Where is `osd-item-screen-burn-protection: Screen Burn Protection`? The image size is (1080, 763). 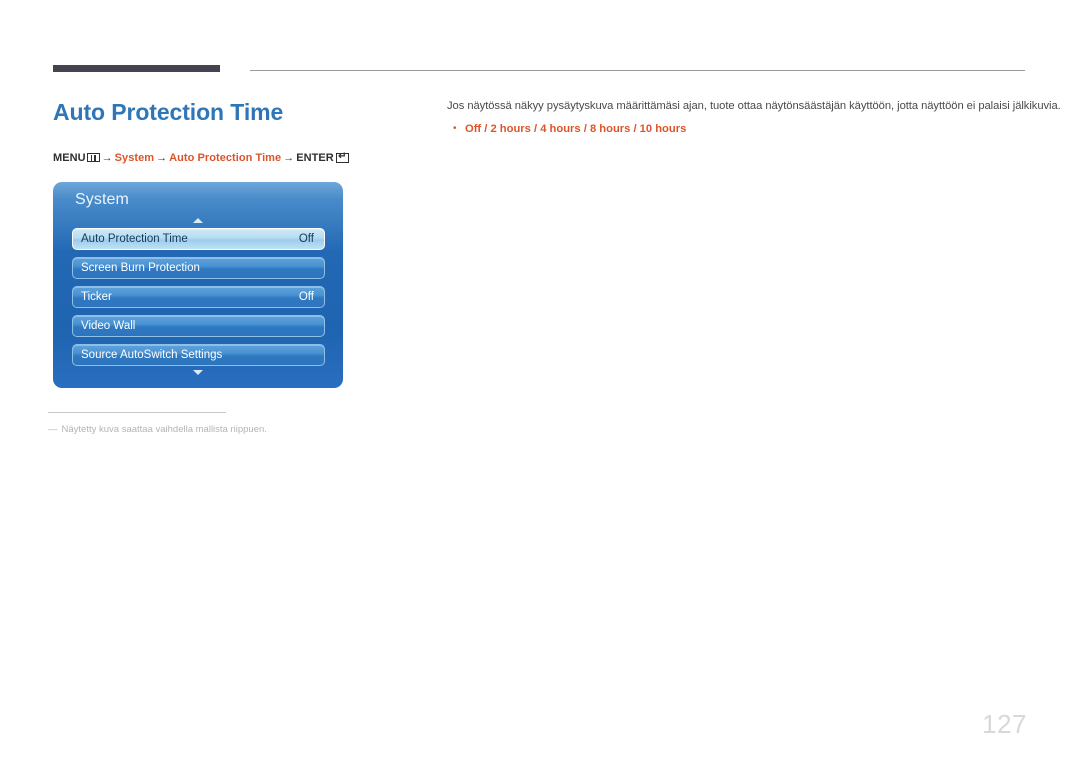
osd-item-screen-burn-protection: Screen Burn Protection is located at coordinates (198, 268).